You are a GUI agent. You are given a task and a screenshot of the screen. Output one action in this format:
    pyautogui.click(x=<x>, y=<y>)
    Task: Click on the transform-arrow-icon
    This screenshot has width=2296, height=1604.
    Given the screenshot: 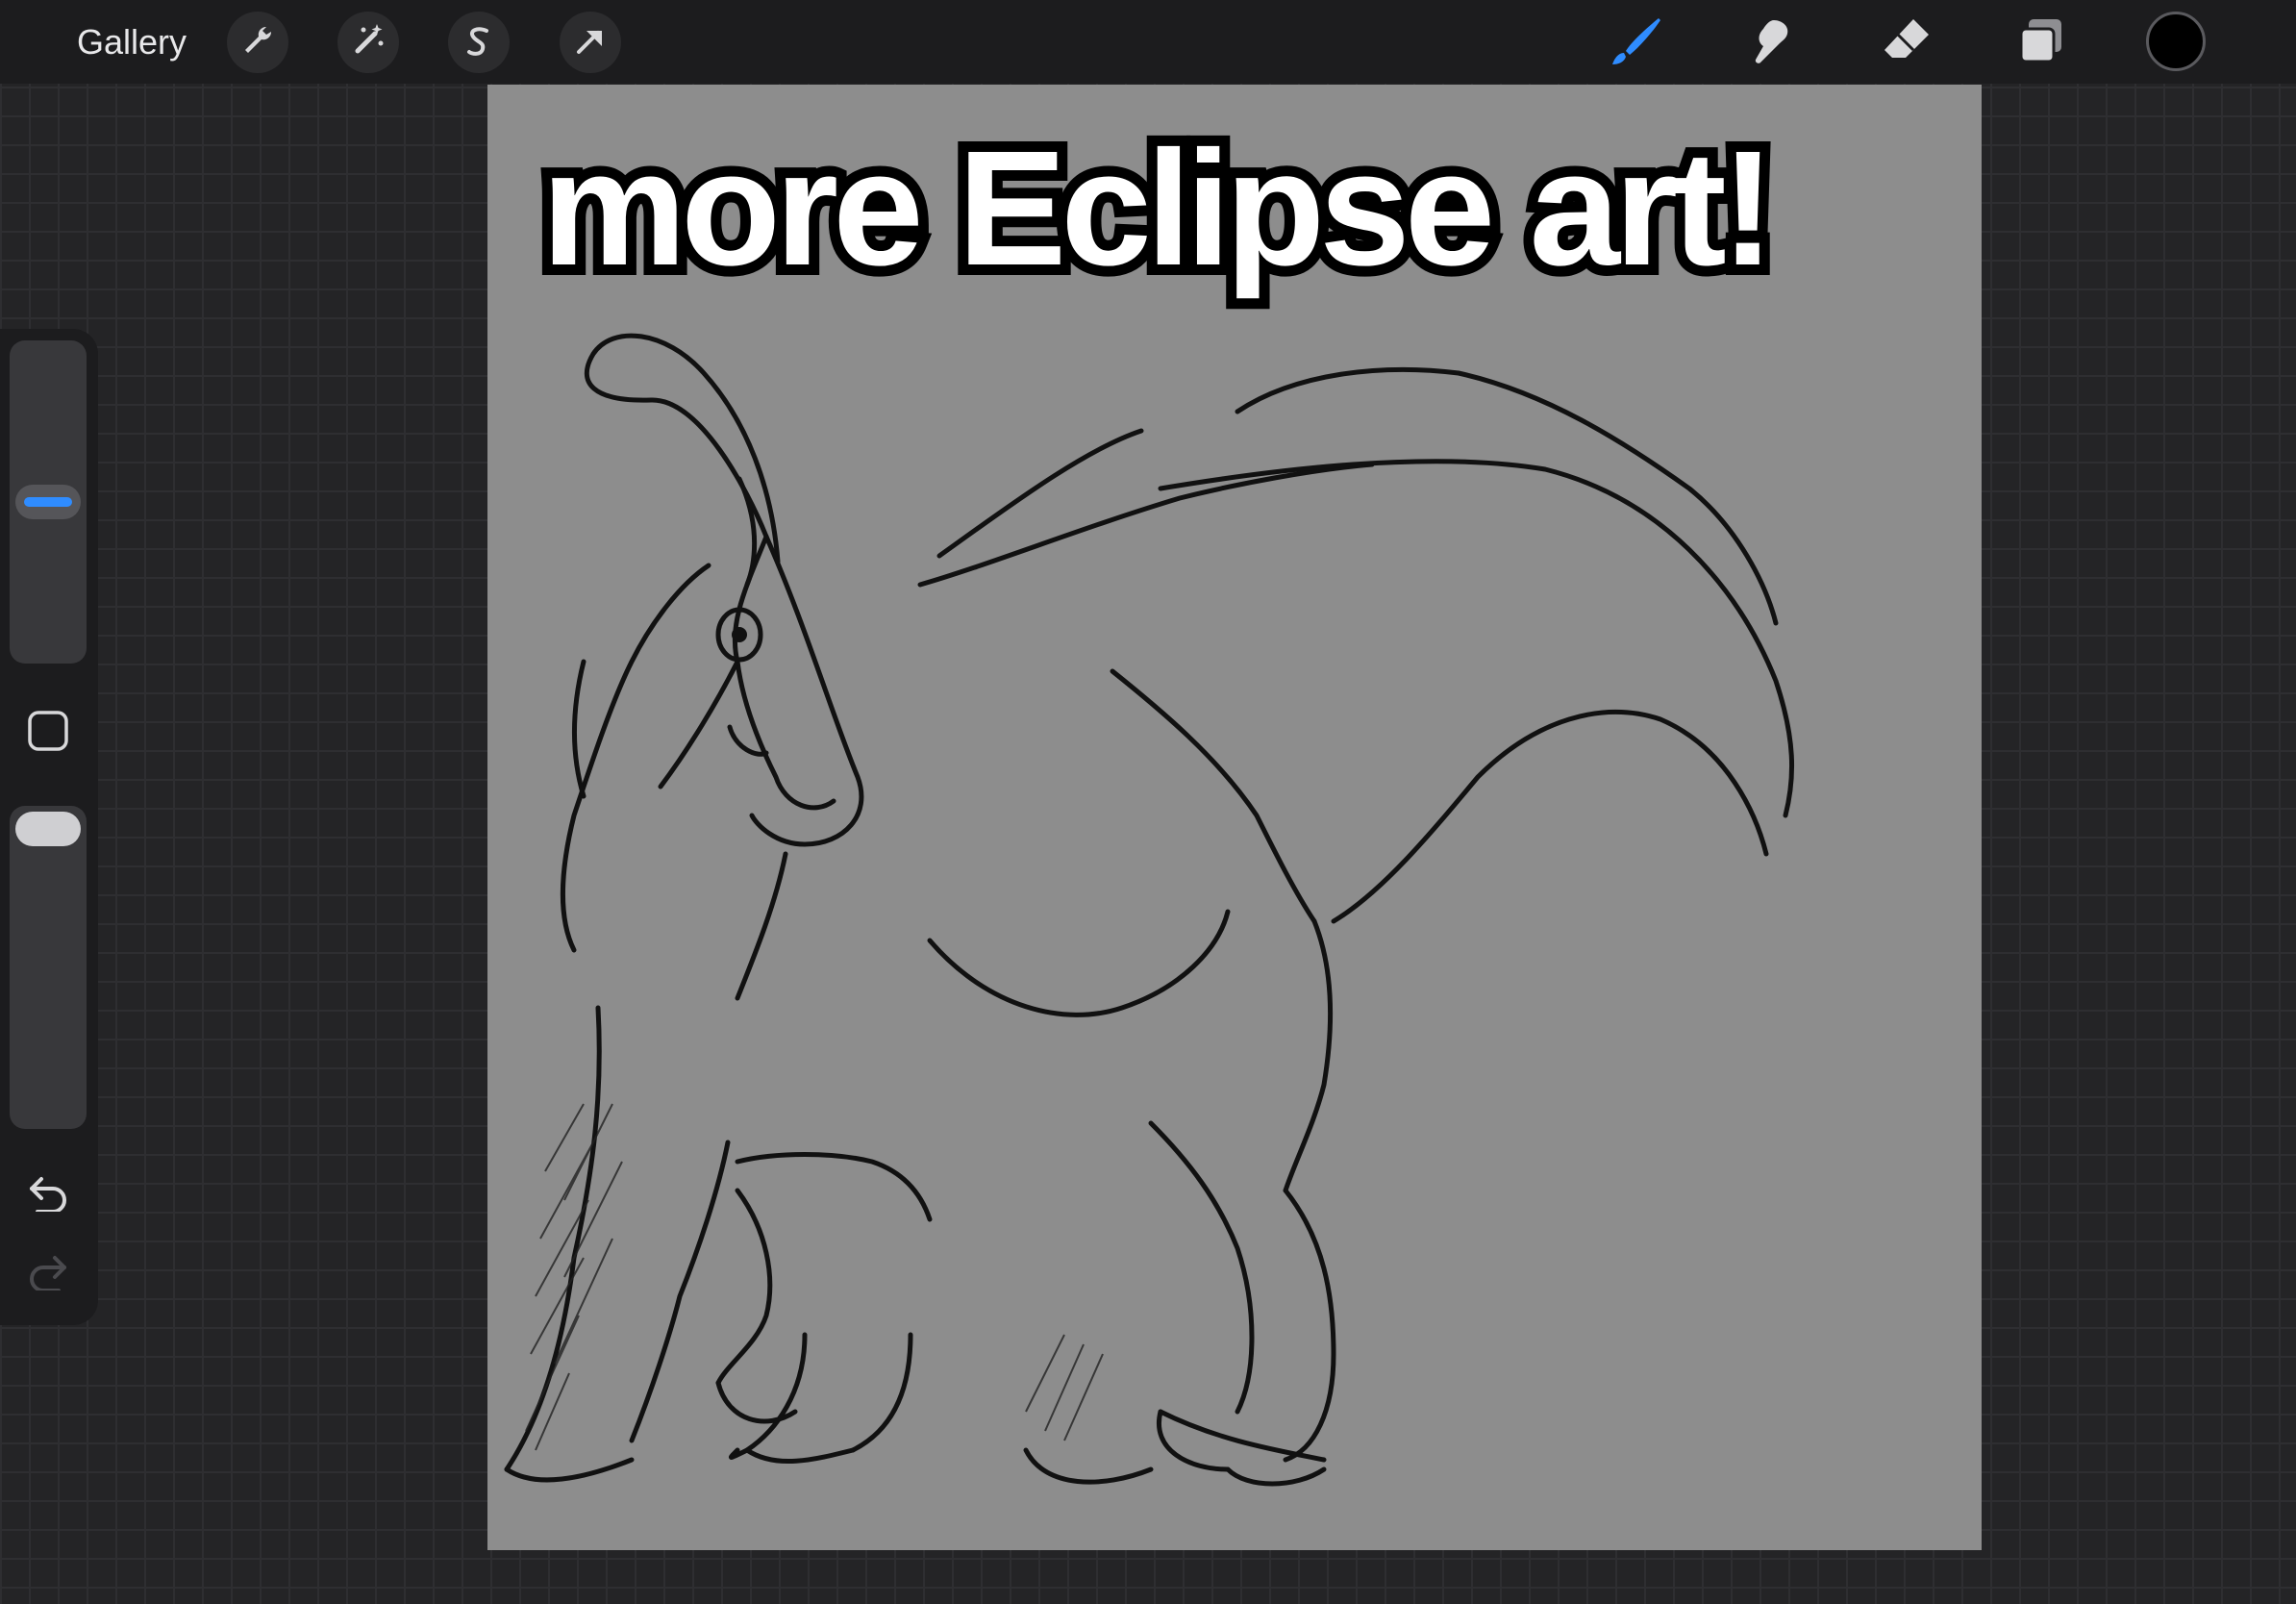 What is the action you would take?
    pyautogui.click(x=590, y=43)
    